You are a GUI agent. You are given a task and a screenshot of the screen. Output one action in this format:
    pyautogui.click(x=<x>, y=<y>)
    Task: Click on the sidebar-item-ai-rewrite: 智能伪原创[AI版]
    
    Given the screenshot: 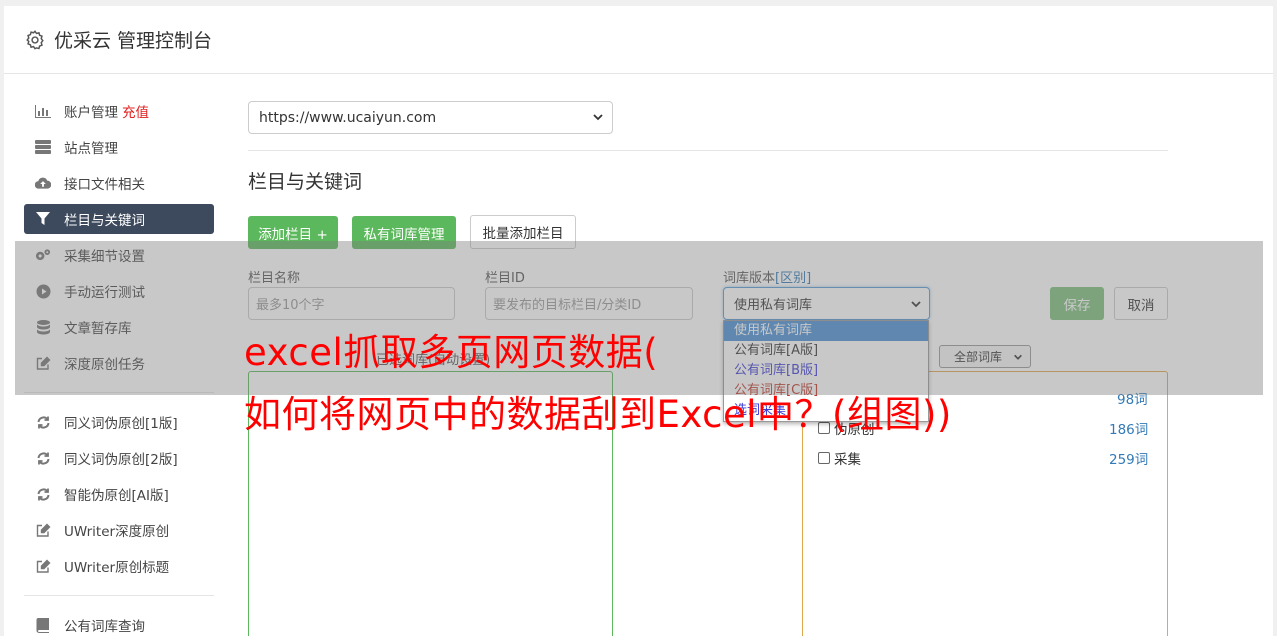 What is the action you would take?
    pyautogui.click(x=119, y=494)
    